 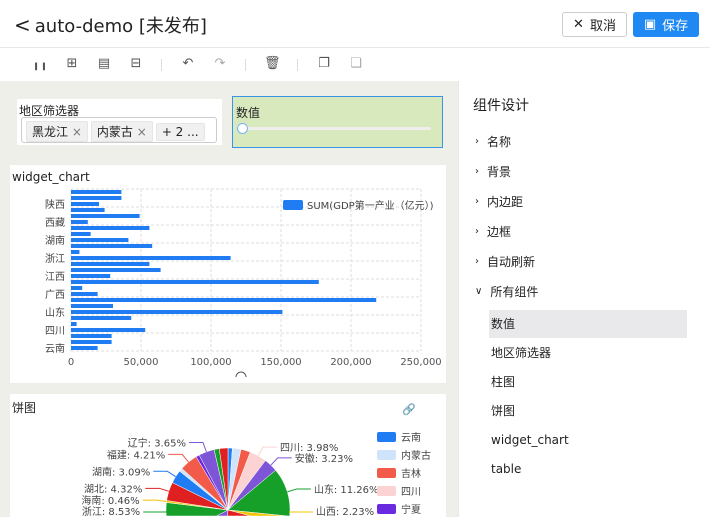 I want to click on tag-label: 内蒙古, so click(x=114, y=132).